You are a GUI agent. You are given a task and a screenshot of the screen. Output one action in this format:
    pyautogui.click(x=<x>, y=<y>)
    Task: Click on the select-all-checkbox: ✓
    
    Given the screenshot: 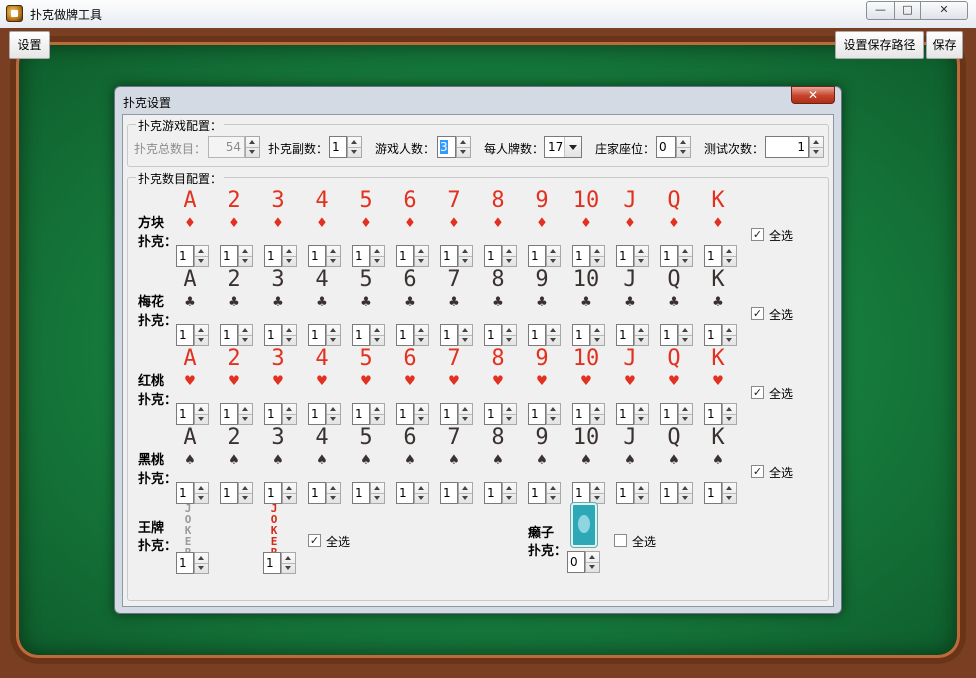 What is the action you would take?
    pyautogui.click(x=757, y=313)
    